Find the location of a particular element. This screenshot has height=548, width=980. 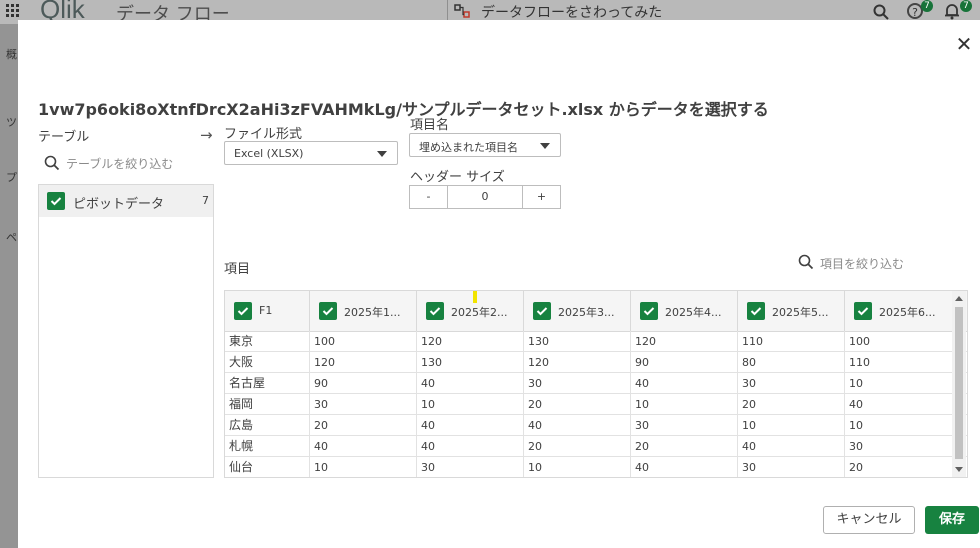

table-row: 東京 100 120 130 120 110 100 is located at coordinates (596, 341).